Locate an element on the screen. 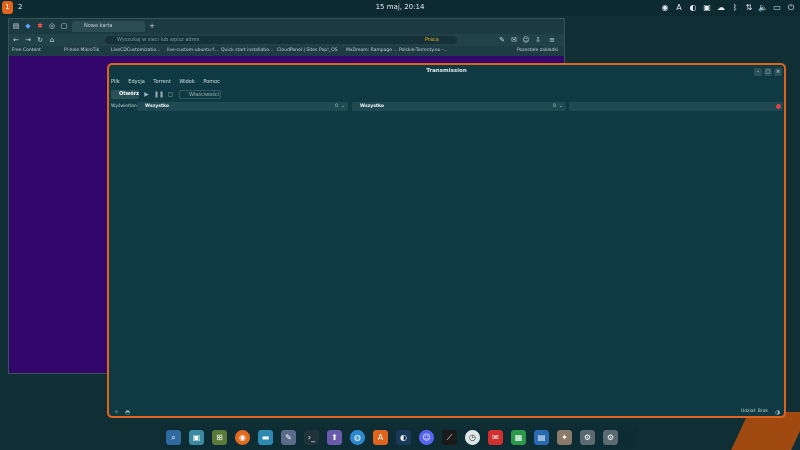  screenshot-icon: ◉ is located at coordinates (665, 8).